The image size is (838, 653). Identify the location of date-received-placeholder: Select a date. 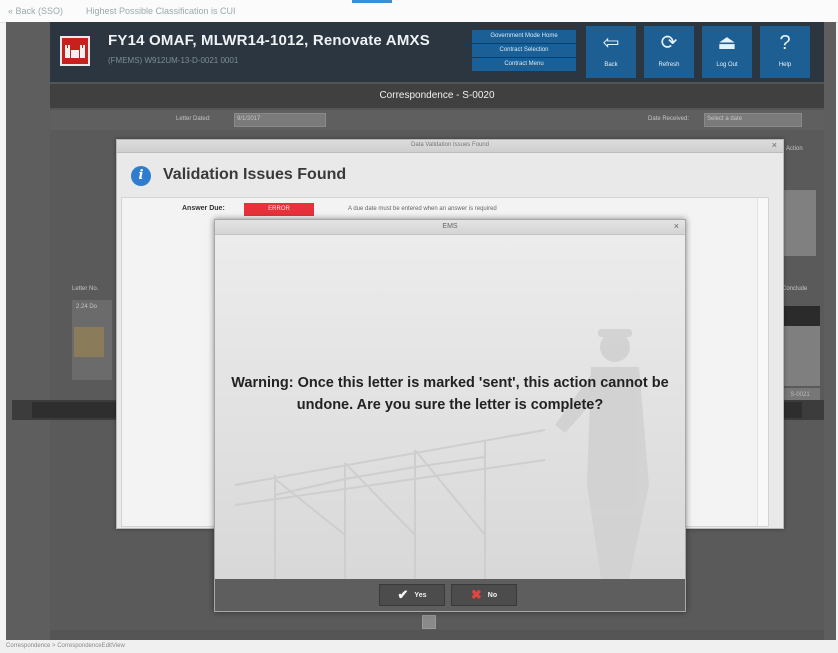
(725, 119).